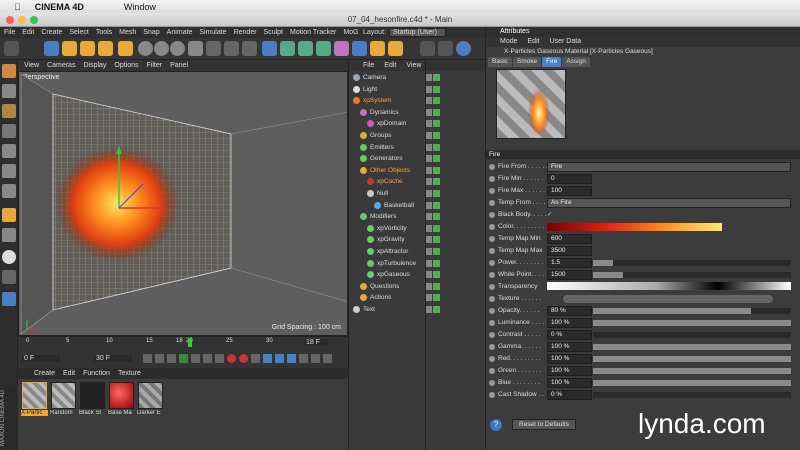 The image size is (800, 450). Describe the element at coordinates (34, 20) in the screenshot. I see `zoom-icon` at that location.